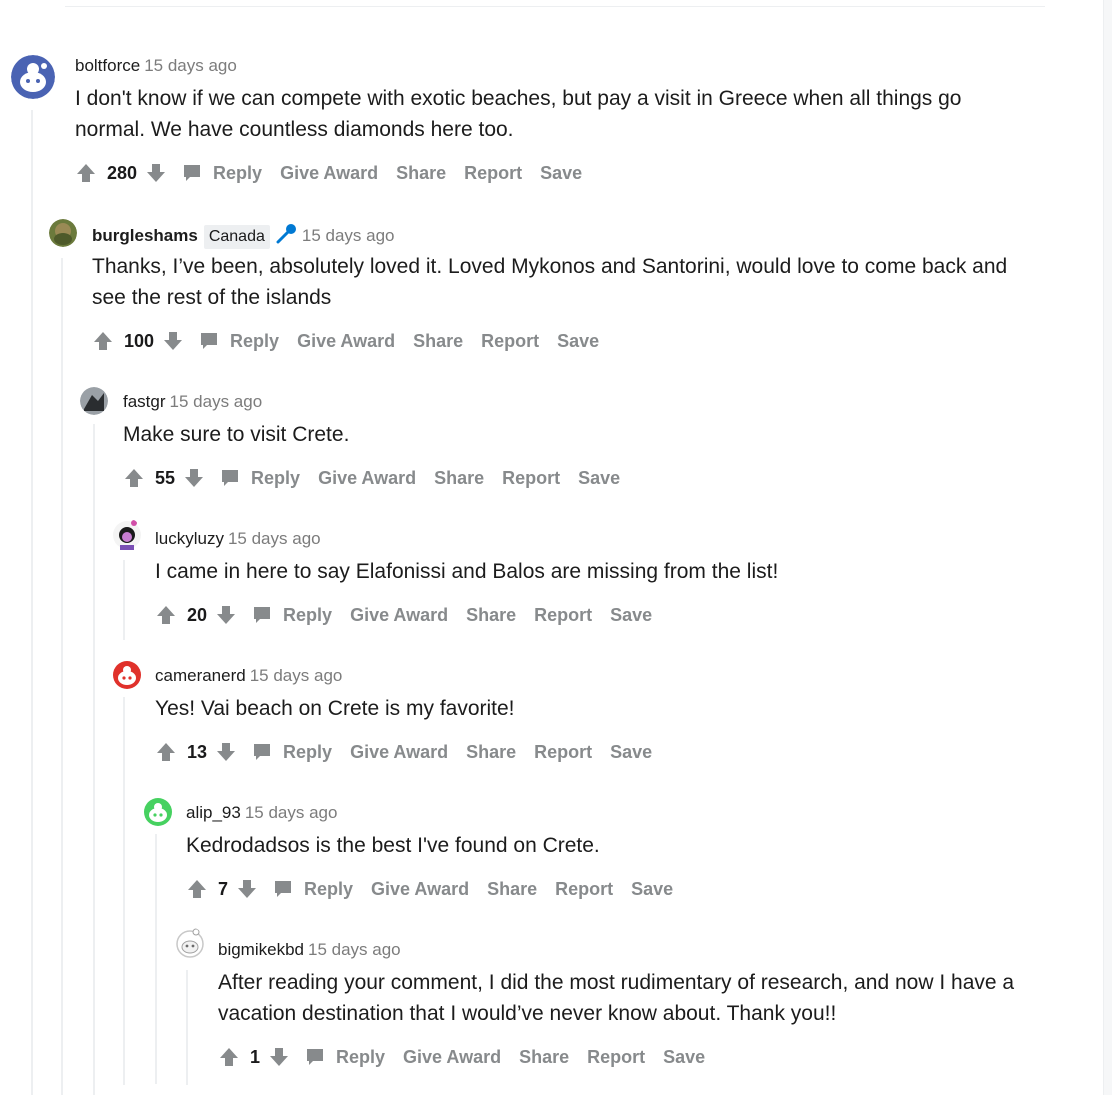  Describe the element at coordinates (197, 614) in the screenshot. I see `vote-score: 20` at that location.